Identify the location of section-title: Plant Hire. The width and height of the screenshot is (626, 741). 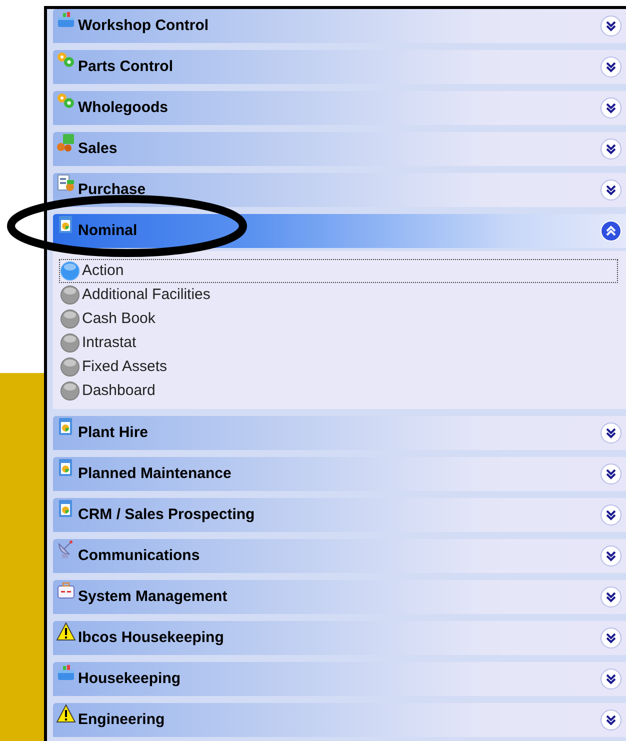
(114, 432).